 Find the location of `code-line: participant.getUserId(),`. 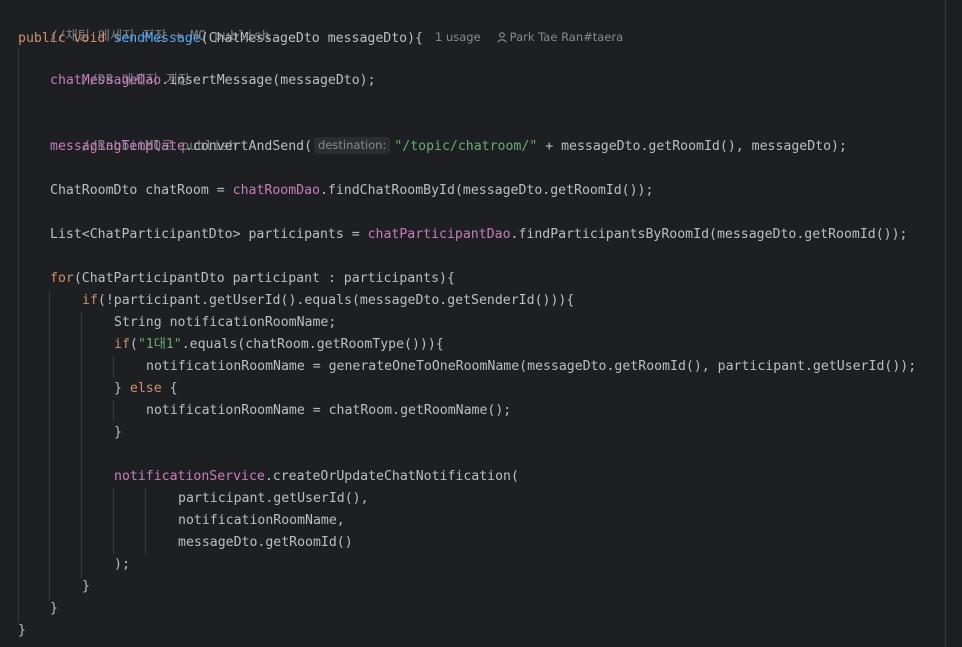

code-line: participant.getUserId(), is located at coordinates (273, 499).